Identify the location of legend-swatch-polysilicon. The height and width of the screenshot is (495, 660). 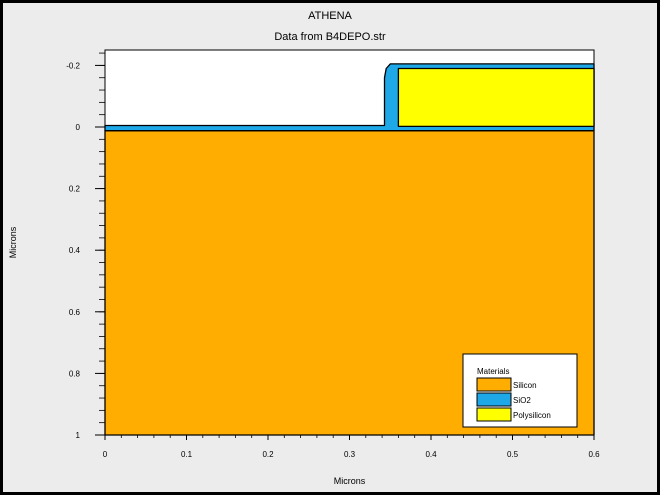
(494, 414).